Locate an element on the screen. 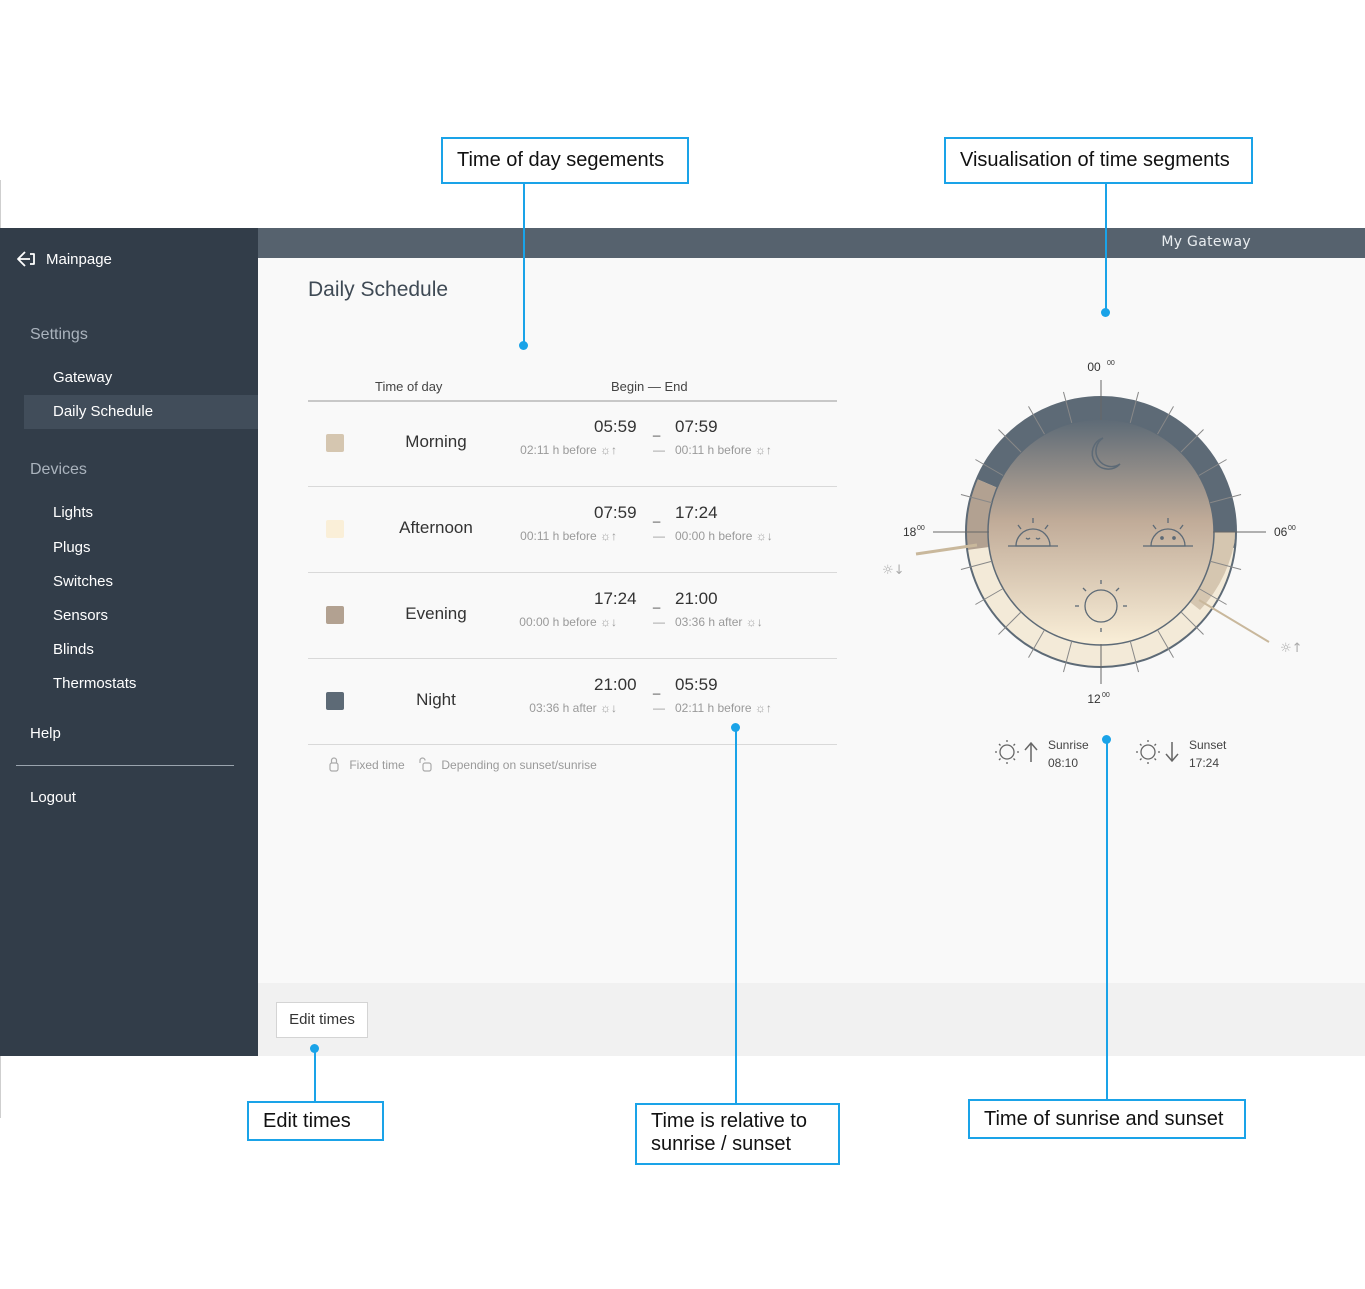 The width and height of the screenshot is (1365, 1289). sidebar-item-logout: Logout is located at coordinates (53, 797).